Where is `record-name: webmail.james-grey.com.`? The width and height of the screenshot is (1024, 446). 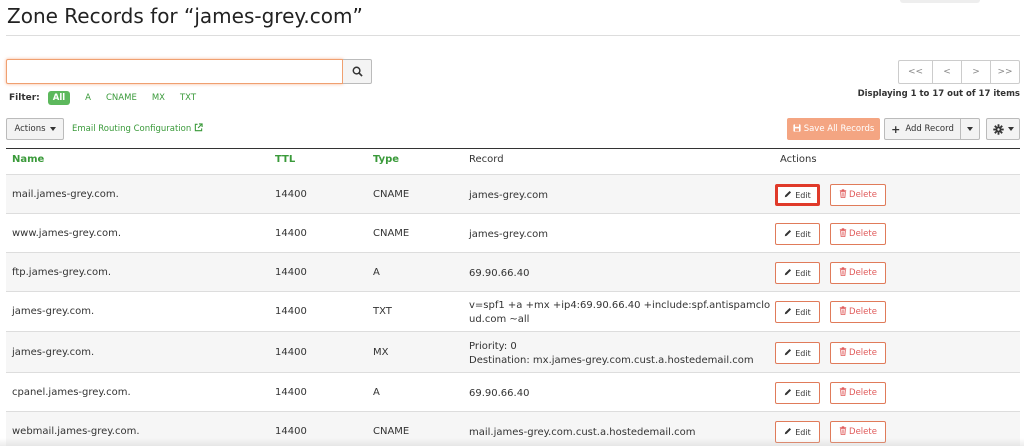 record-name: webmail.james-grey.com. is located at coordinates (76, 431).